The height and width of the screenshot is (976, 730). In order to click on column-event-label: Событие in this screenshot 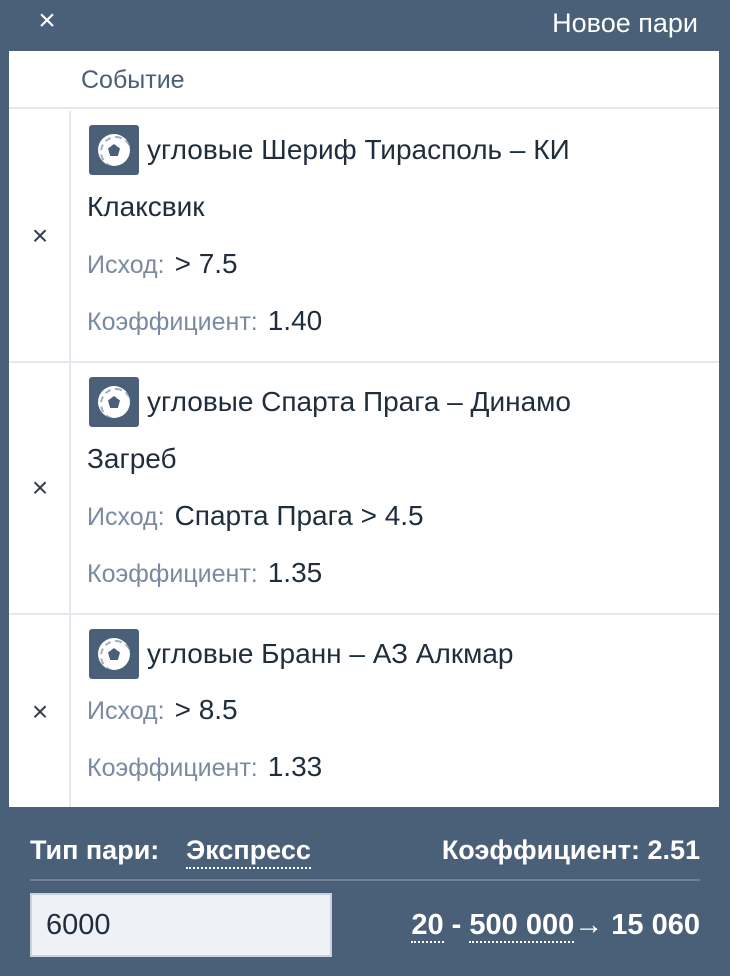, I will do `click(133, 80)`.